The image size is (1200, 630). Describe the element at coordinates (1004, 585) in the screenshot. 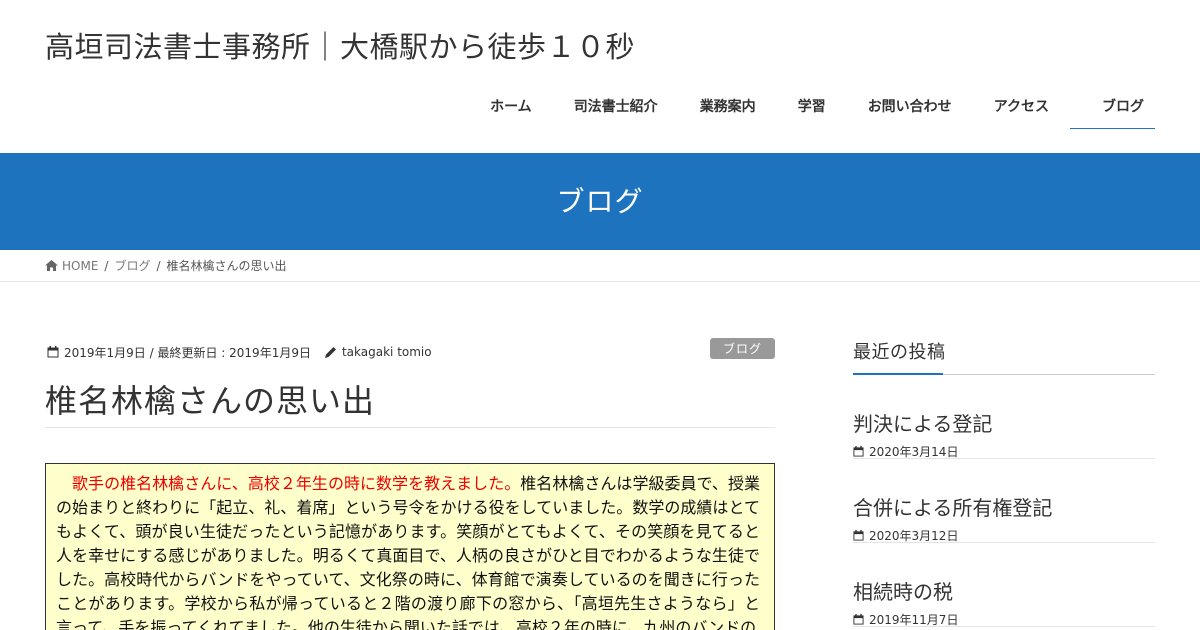

I see `recent-post-item: 相続時の税 2019年11月7日` at that location.